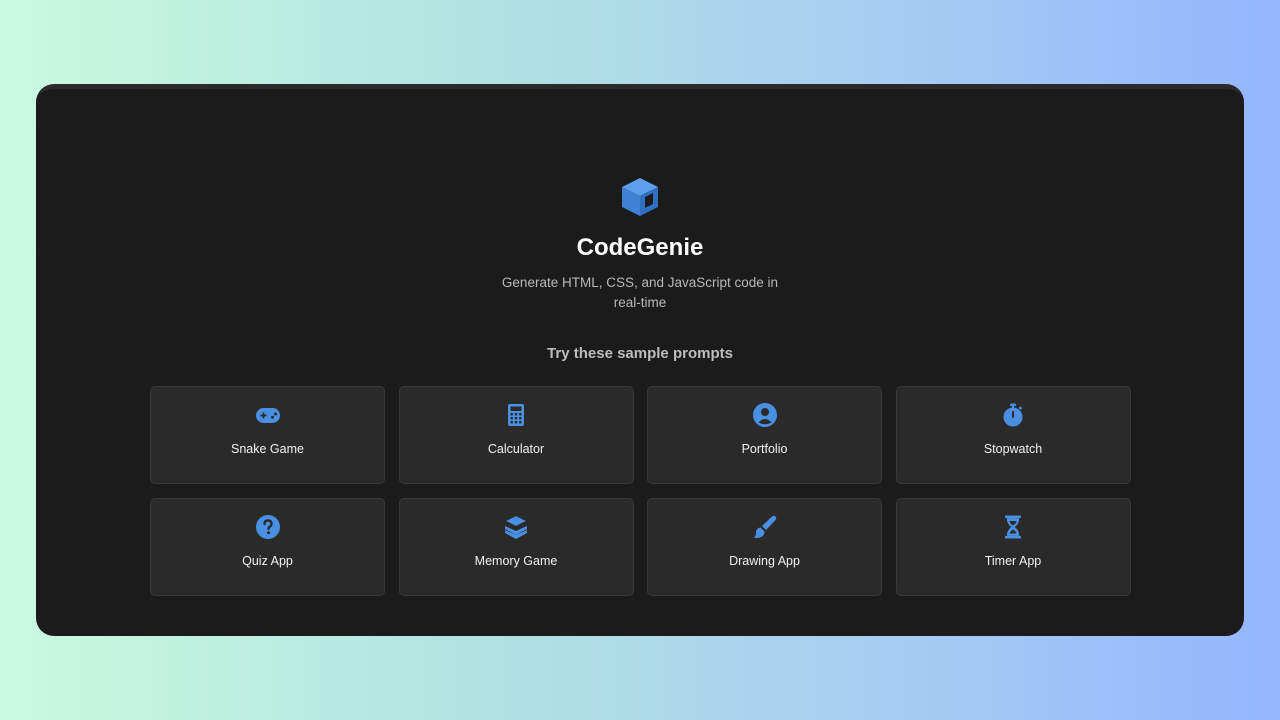  What do you see at coordinates (267, 449) in the screenshot?
I see `prompt-card-label: Snake Game` at bounding box center [267, 449].